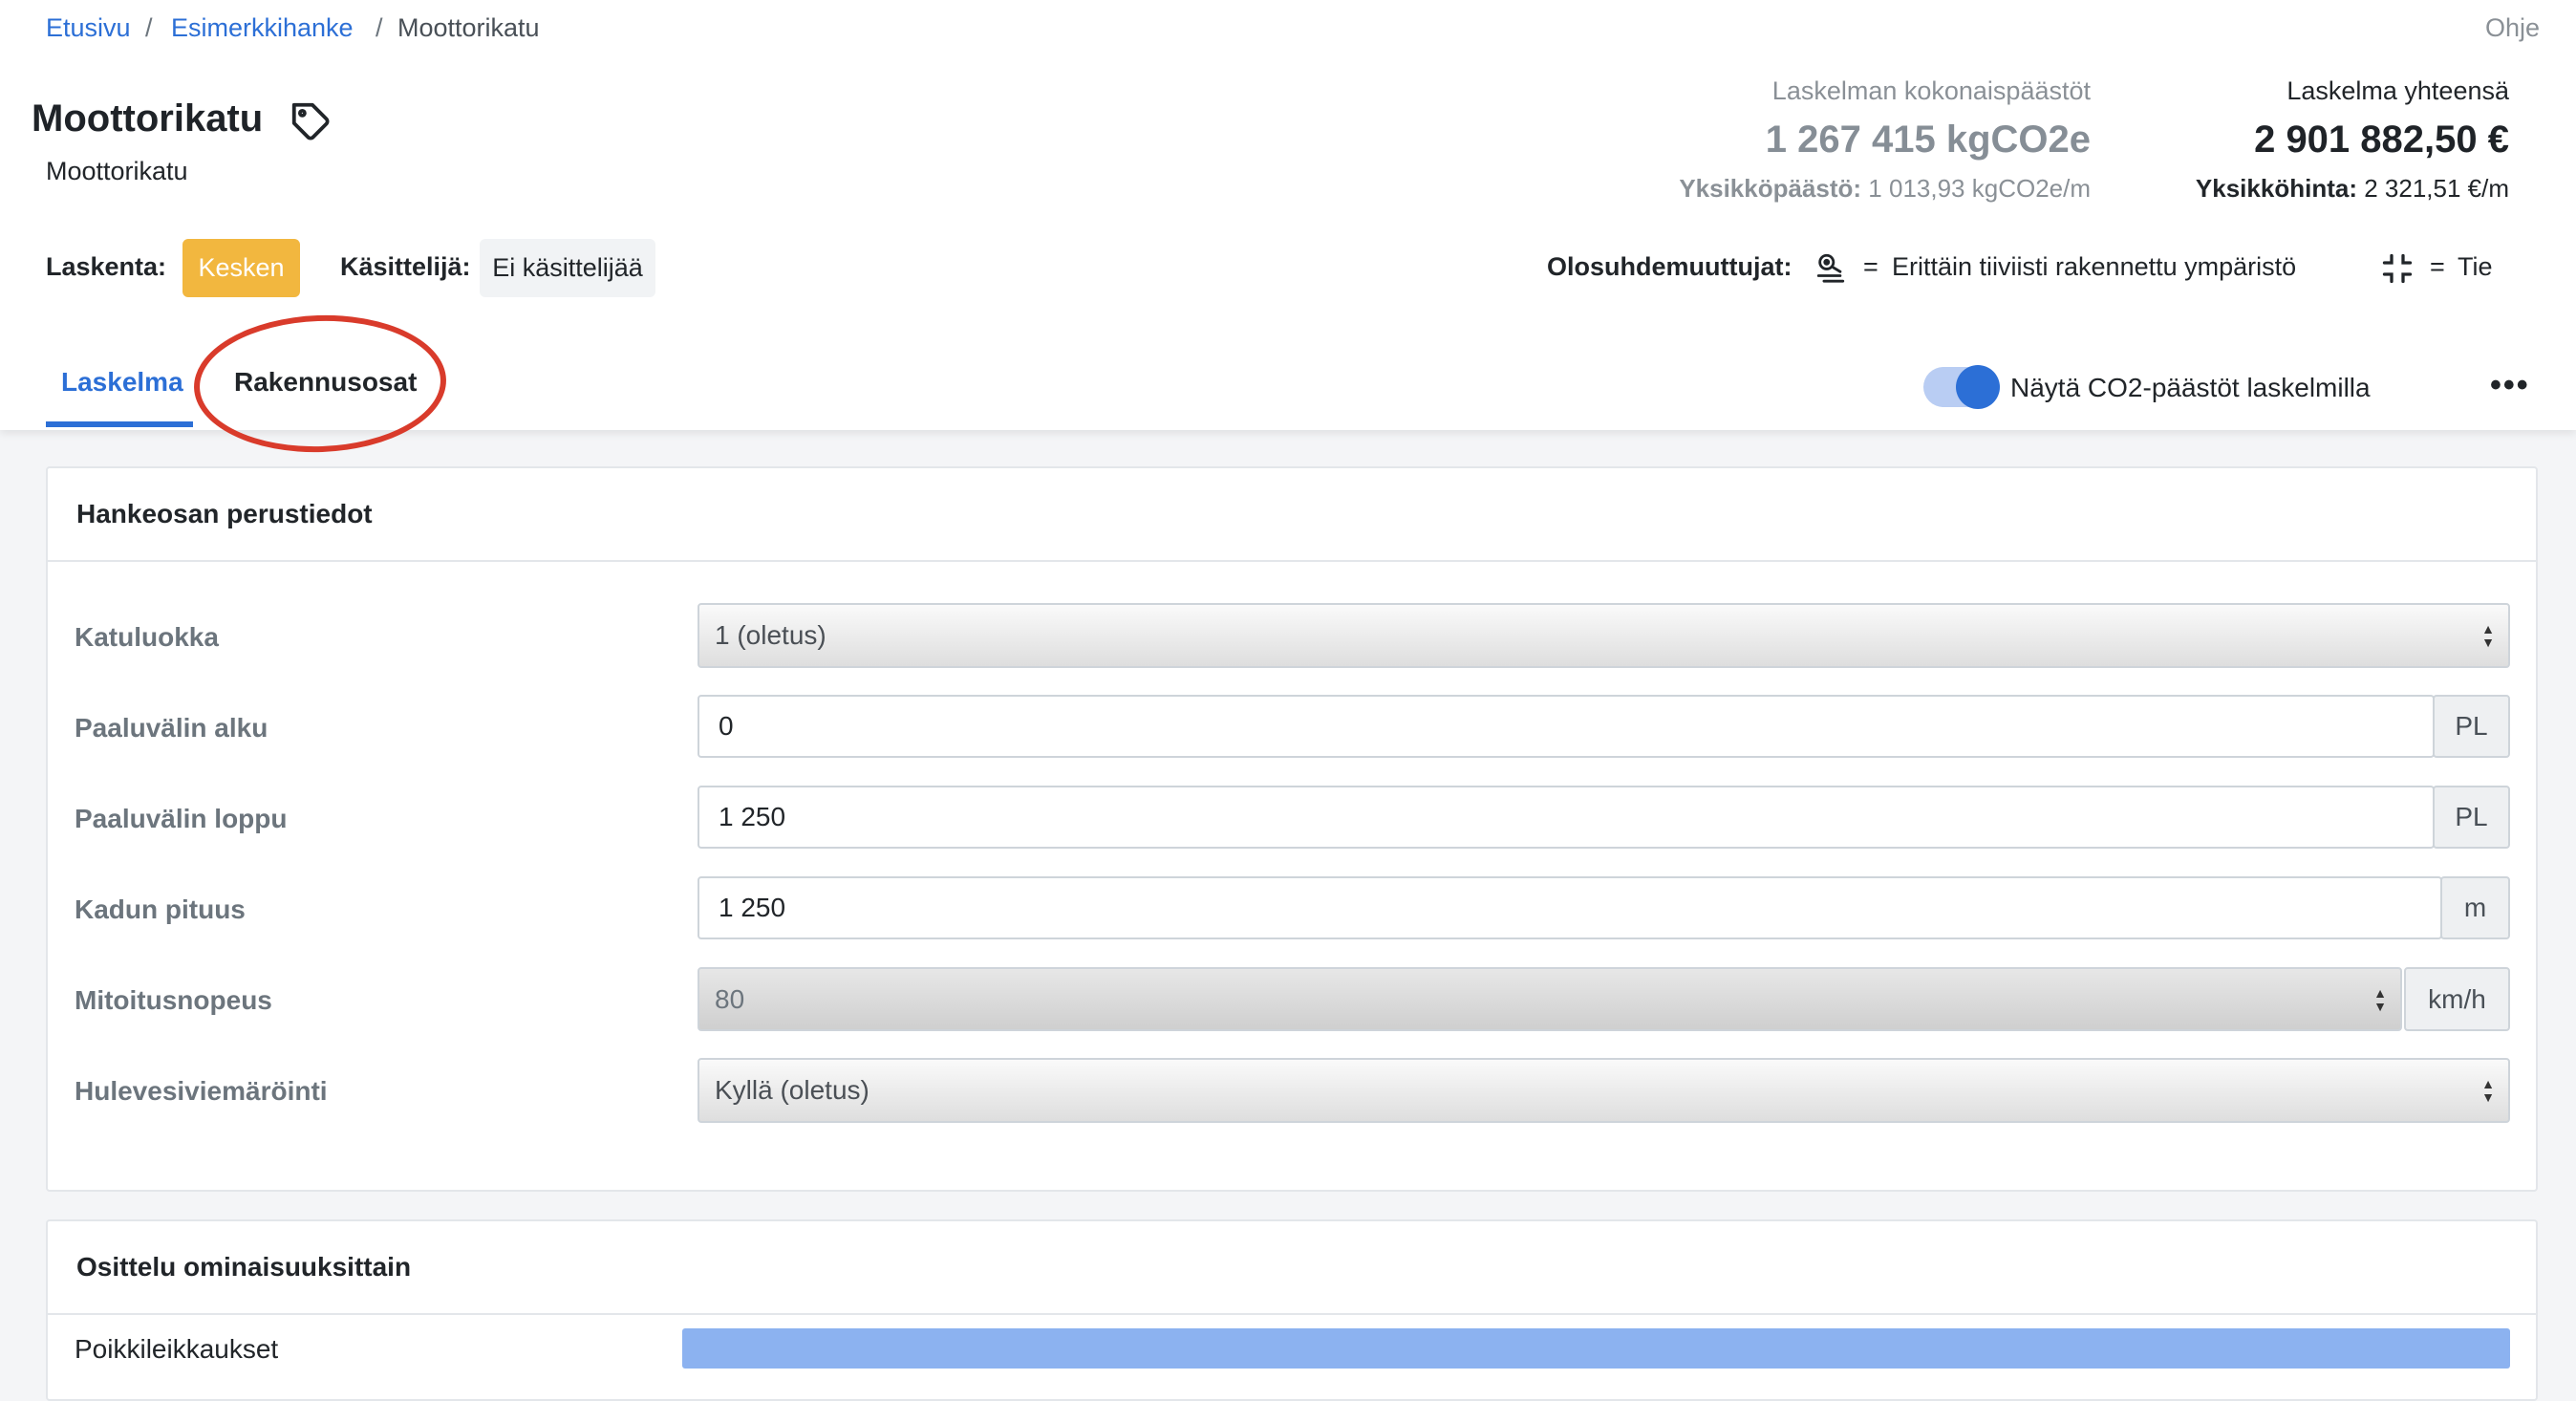 The height and width of the screenshot is (1401, 2576). Describe the element at coordinates (792, 1090) in the screenshot. I see `stormwater-value: Kyllä (oletus)` at that location.